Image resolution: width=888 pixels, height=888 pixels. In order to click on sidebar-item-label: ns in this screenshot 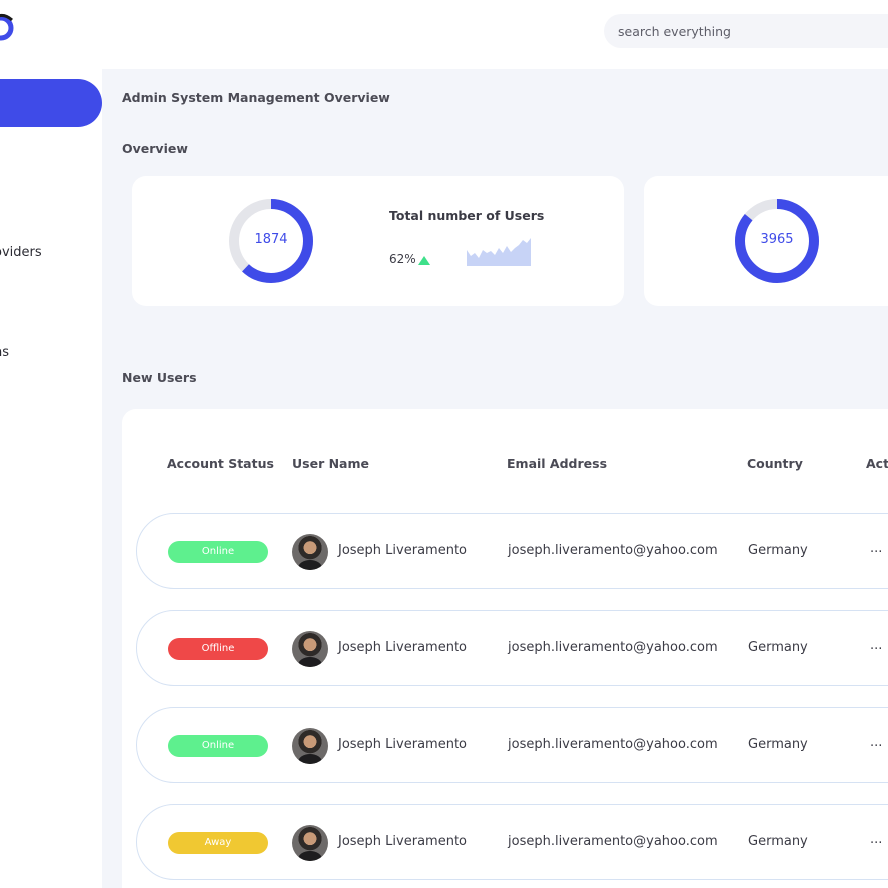, I will do `click(5, 352)`.